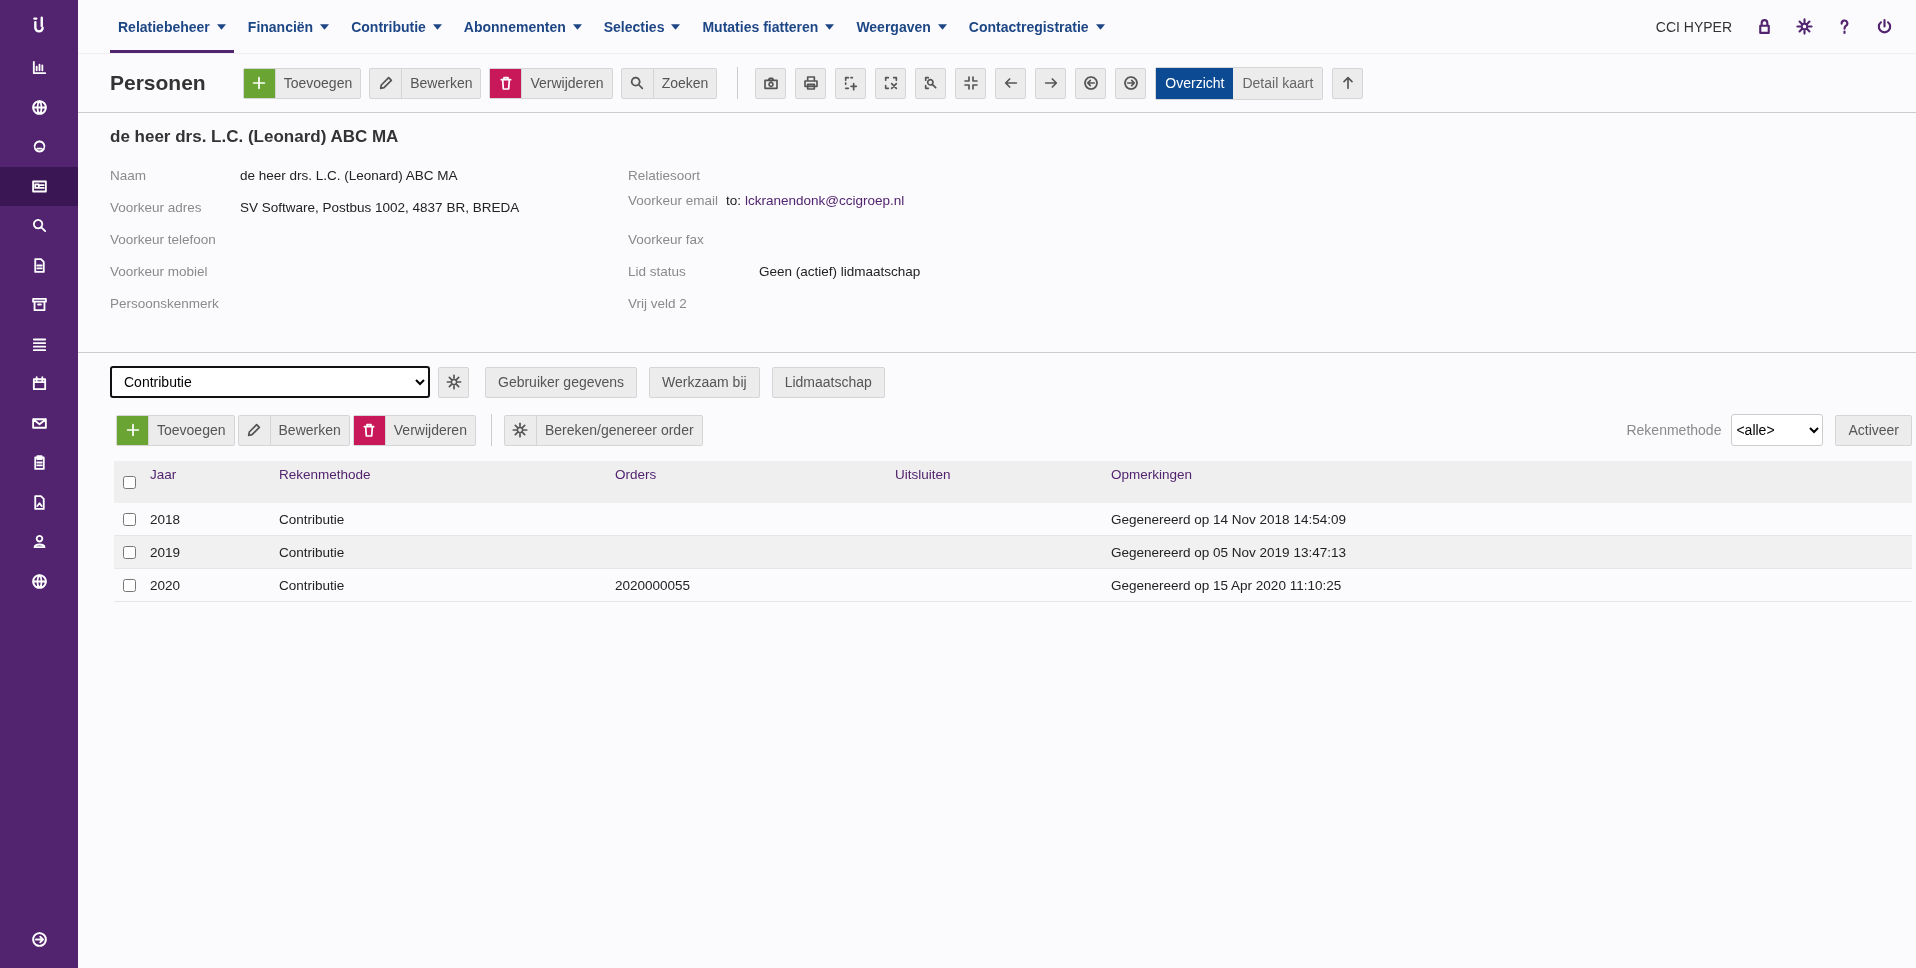  Describe the element at coordinates (653, 585) in the screenshot. I see `table-cell: 2020000055` at that location.